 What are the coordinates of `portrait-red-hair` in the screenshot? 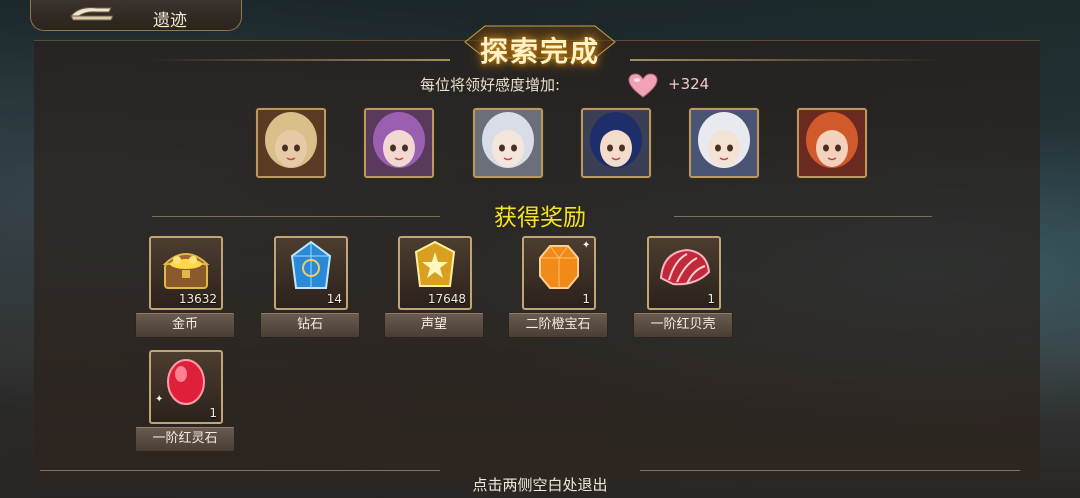 It's located at (832, 143).